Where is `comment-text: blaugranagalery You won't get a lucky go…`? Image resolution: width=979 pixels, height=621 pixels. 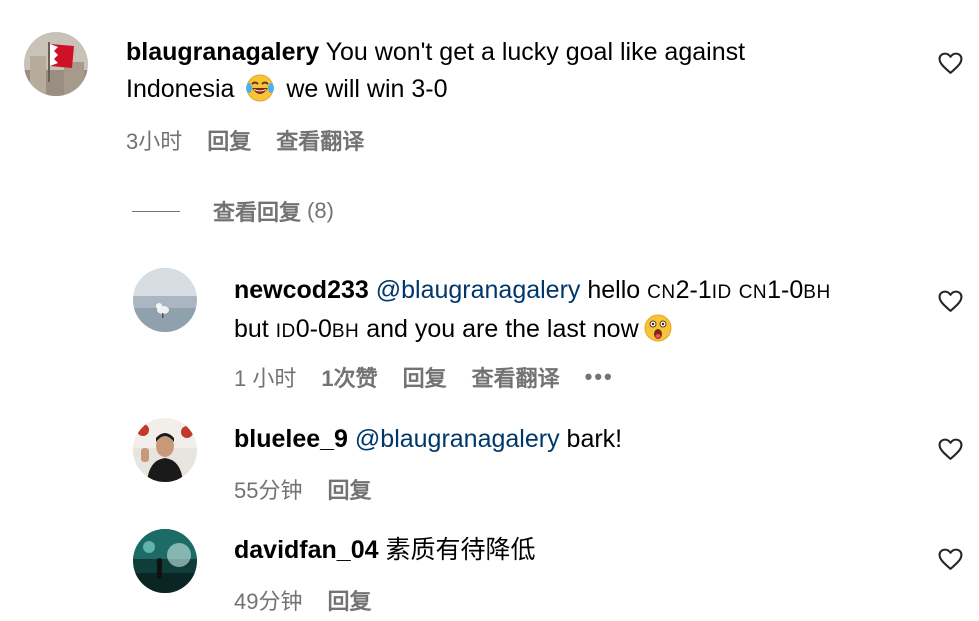 comment-text: blaugranagalery You won't get a lucky go… is located at coordinates (516, 71).